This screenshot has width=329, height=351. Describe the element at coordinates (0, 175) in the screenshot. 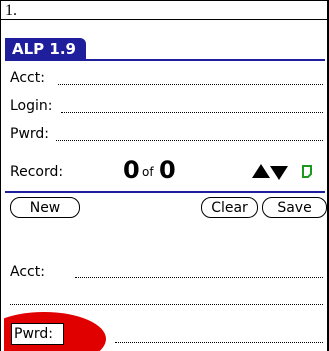

I see `table-left-border` at that location.